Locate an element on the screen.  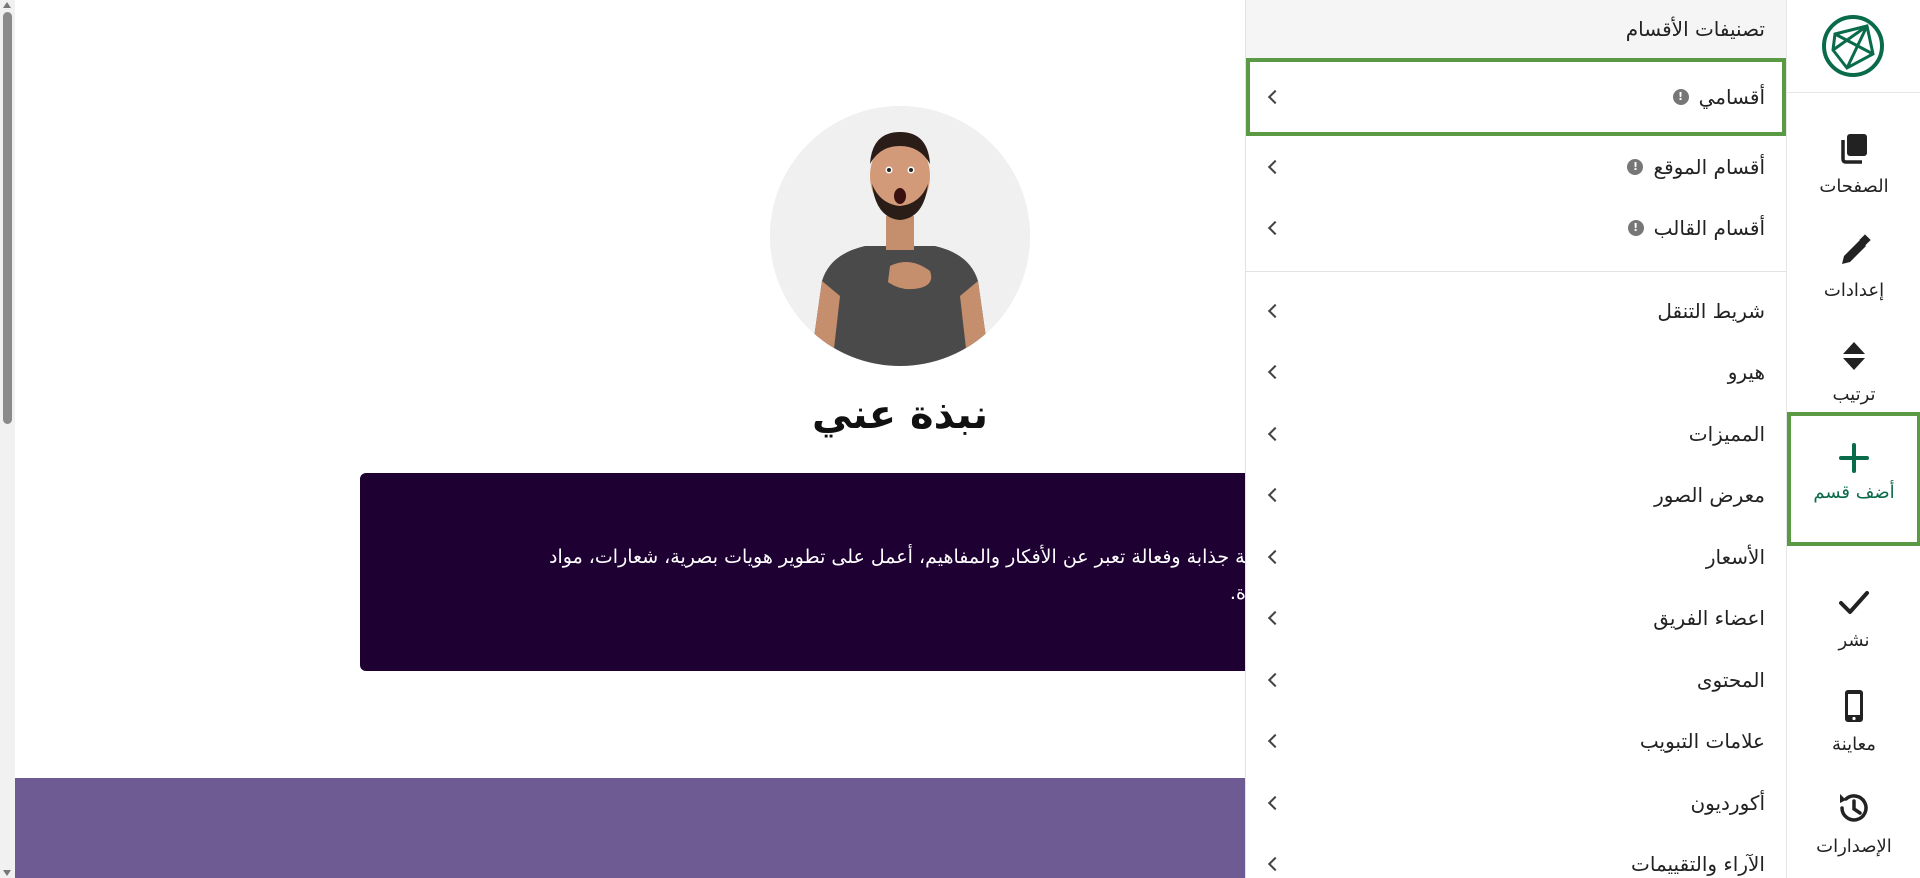
row-label: هيرو is located at coordinates (1746, 372).